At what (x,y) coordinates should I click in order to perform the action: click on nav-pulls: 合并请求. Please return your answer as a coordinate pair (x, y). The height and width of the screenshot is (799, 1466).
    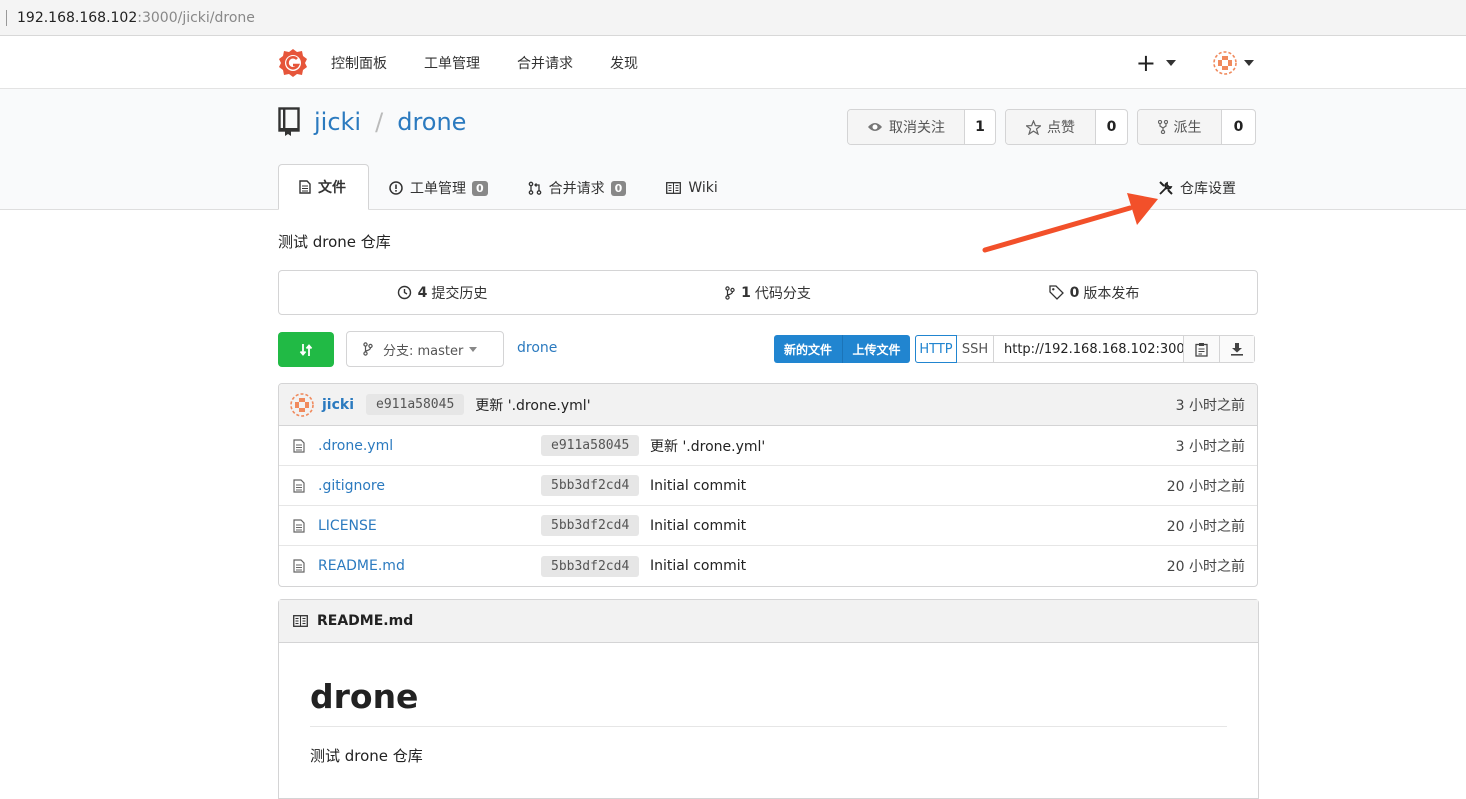
    Looking at the image, I should click on (545, 63).